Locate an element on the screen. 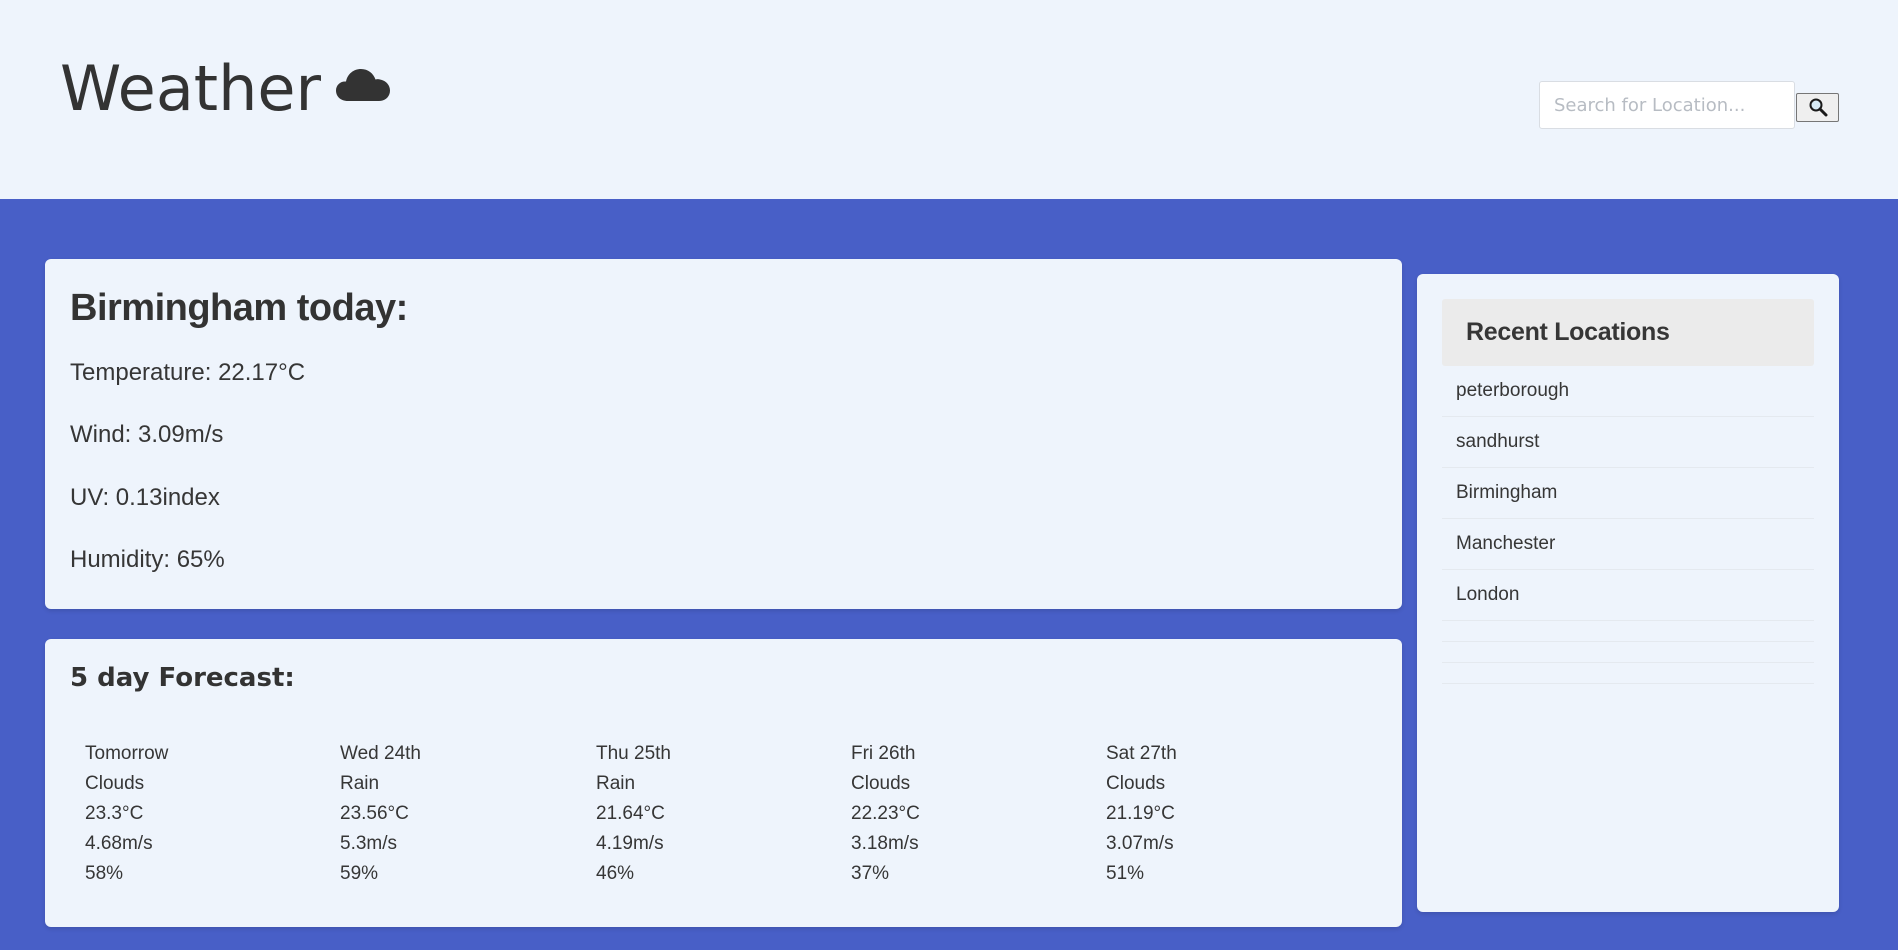  forecast-day: Tomorrow Clouds 23.3°C 4.68m/s 58% is located at coordinates (210, 814).